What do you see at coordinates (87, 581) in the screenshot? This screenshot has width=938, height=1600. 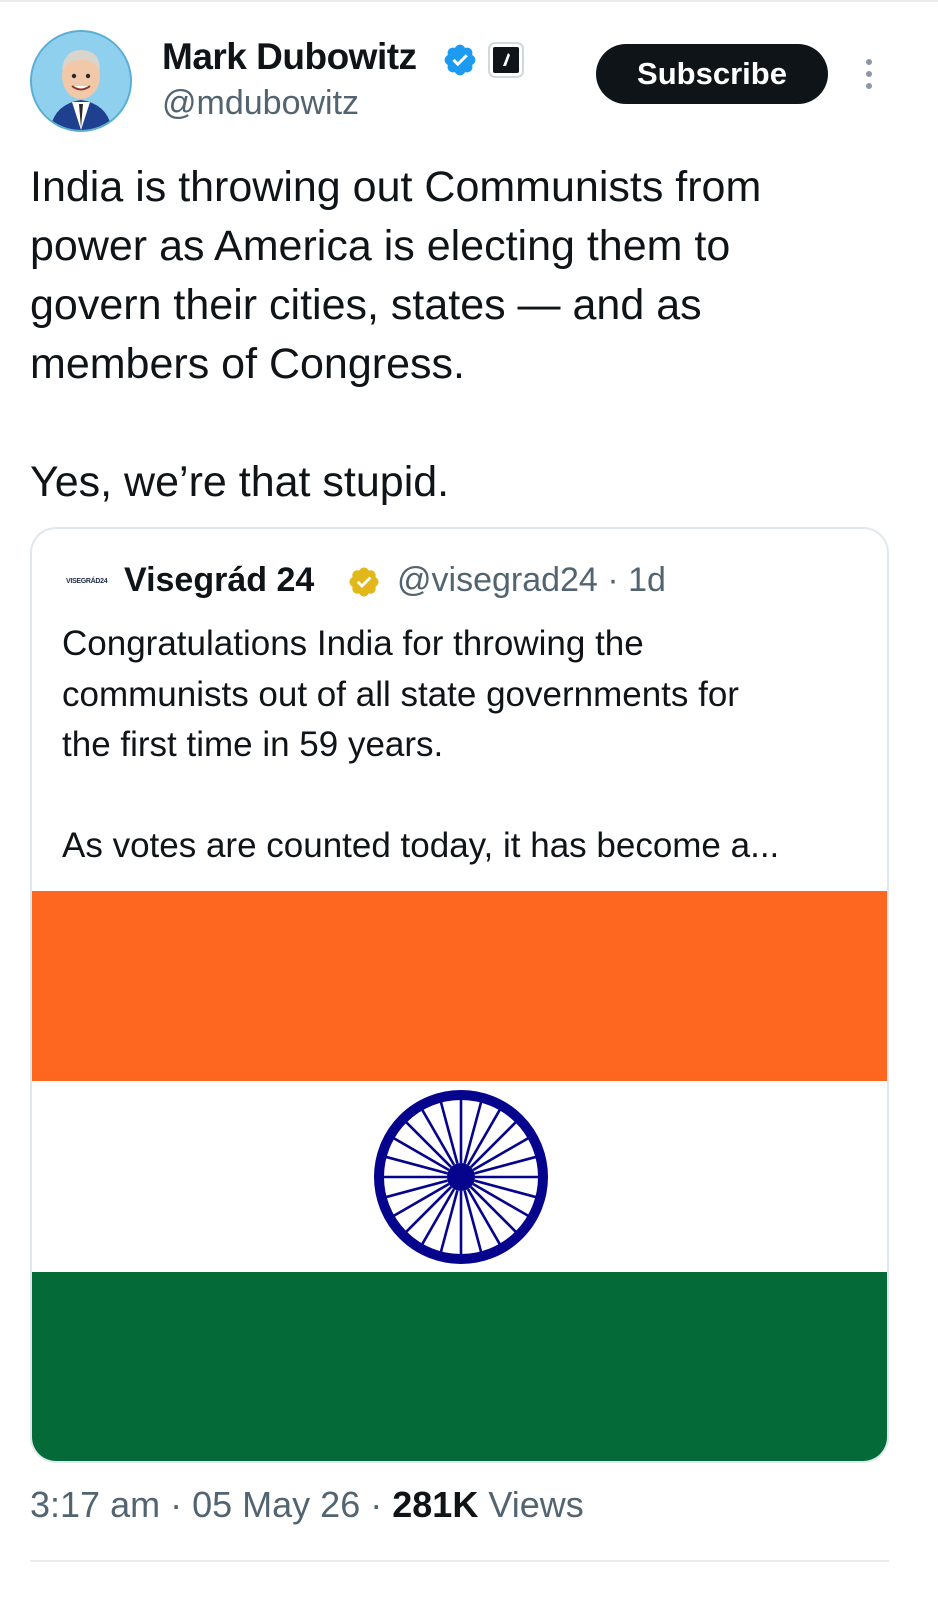 I see `quoted-avatar-logo: VISEGRÁD24` at bounding box center [87, 581].